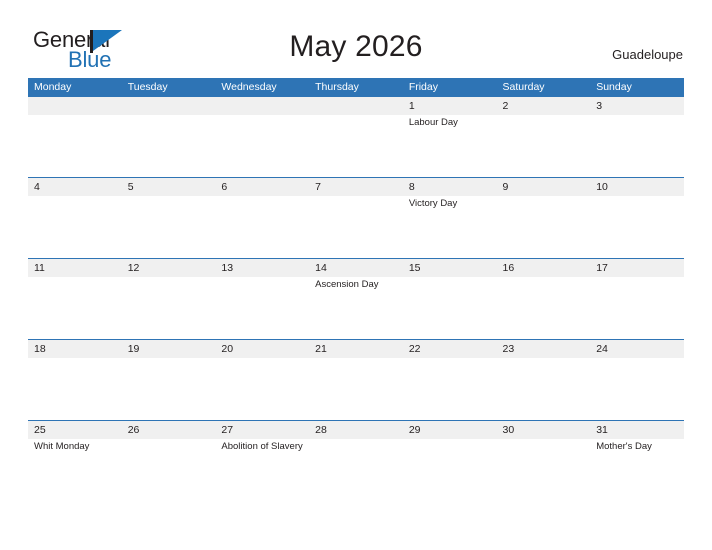  Describe the element at coordinates (637, 299) in the screenshot. I see `day-cell: 17` at that location.